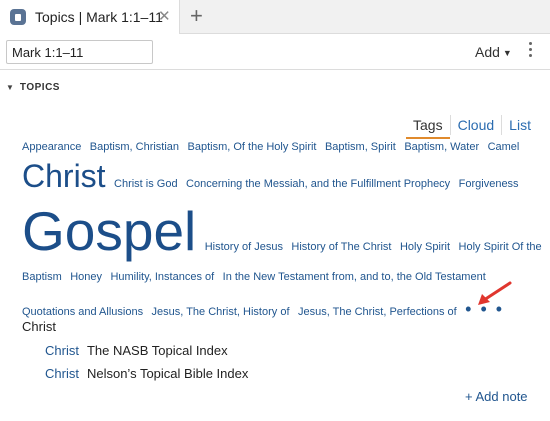  I want to click on add-menu-button: Add ▼, so click(493, 52).